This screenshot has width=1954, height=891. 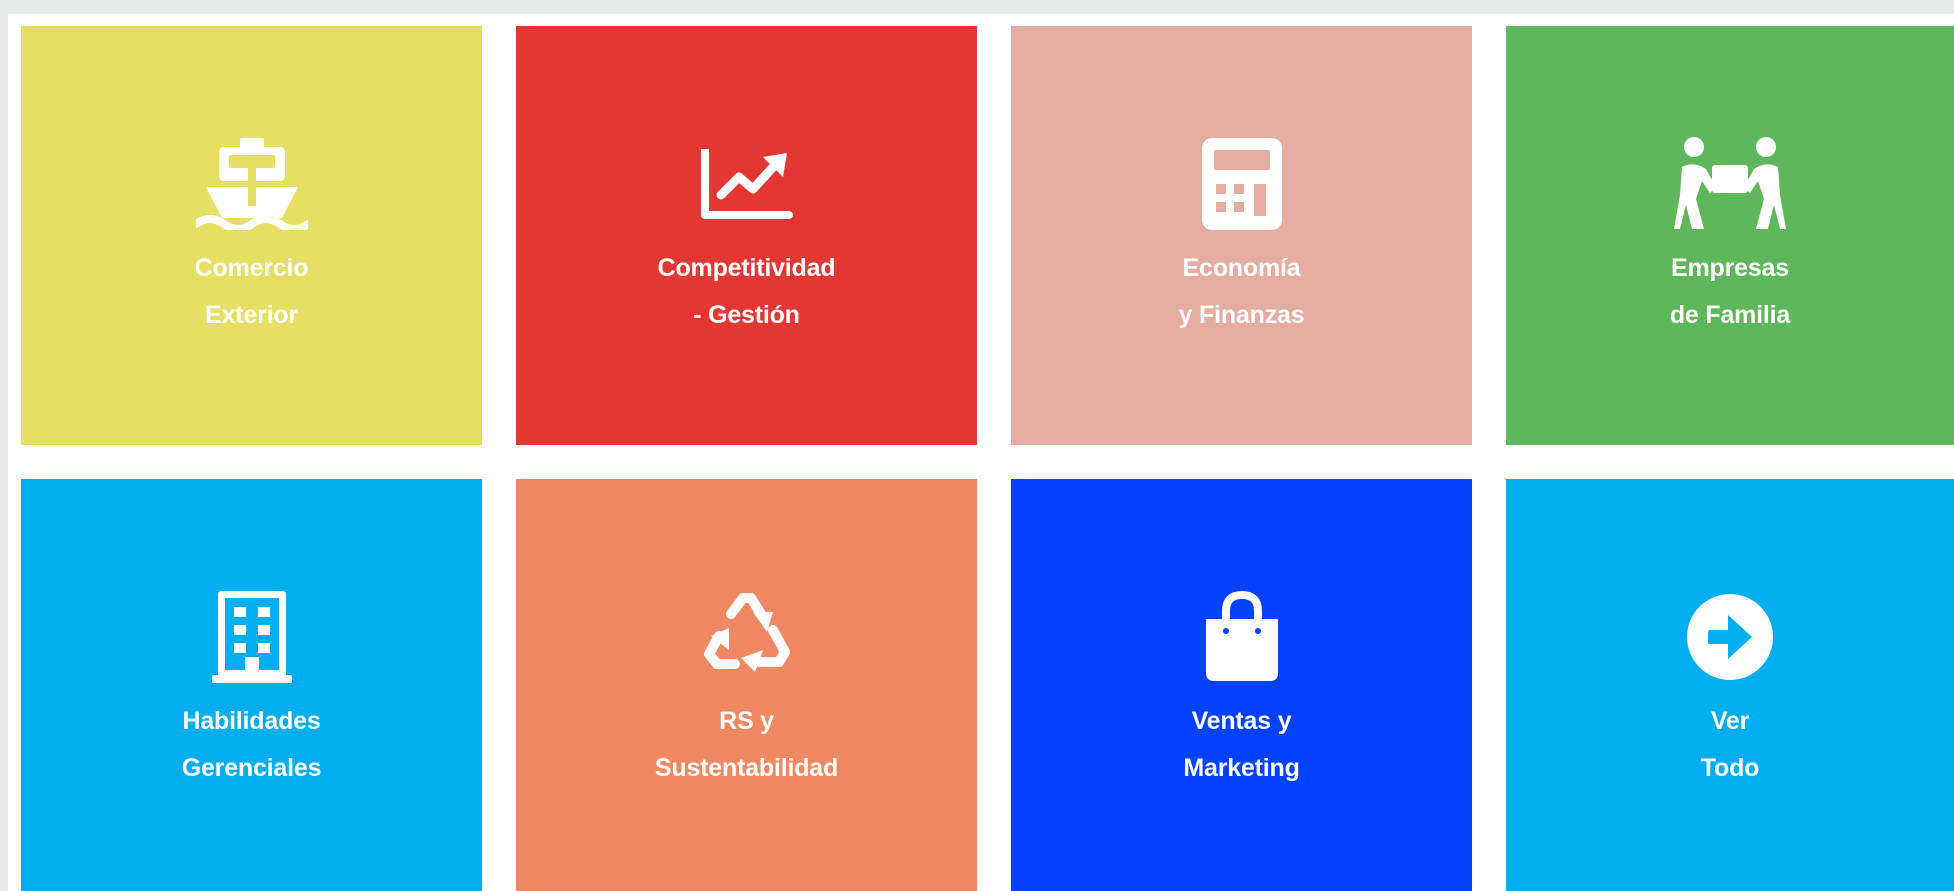 What do you see at coordinates (1730, 235) in the screenshot?
I see `tile-empresas-familia: Empresas de Familia` at bounding box center [1730, 235].